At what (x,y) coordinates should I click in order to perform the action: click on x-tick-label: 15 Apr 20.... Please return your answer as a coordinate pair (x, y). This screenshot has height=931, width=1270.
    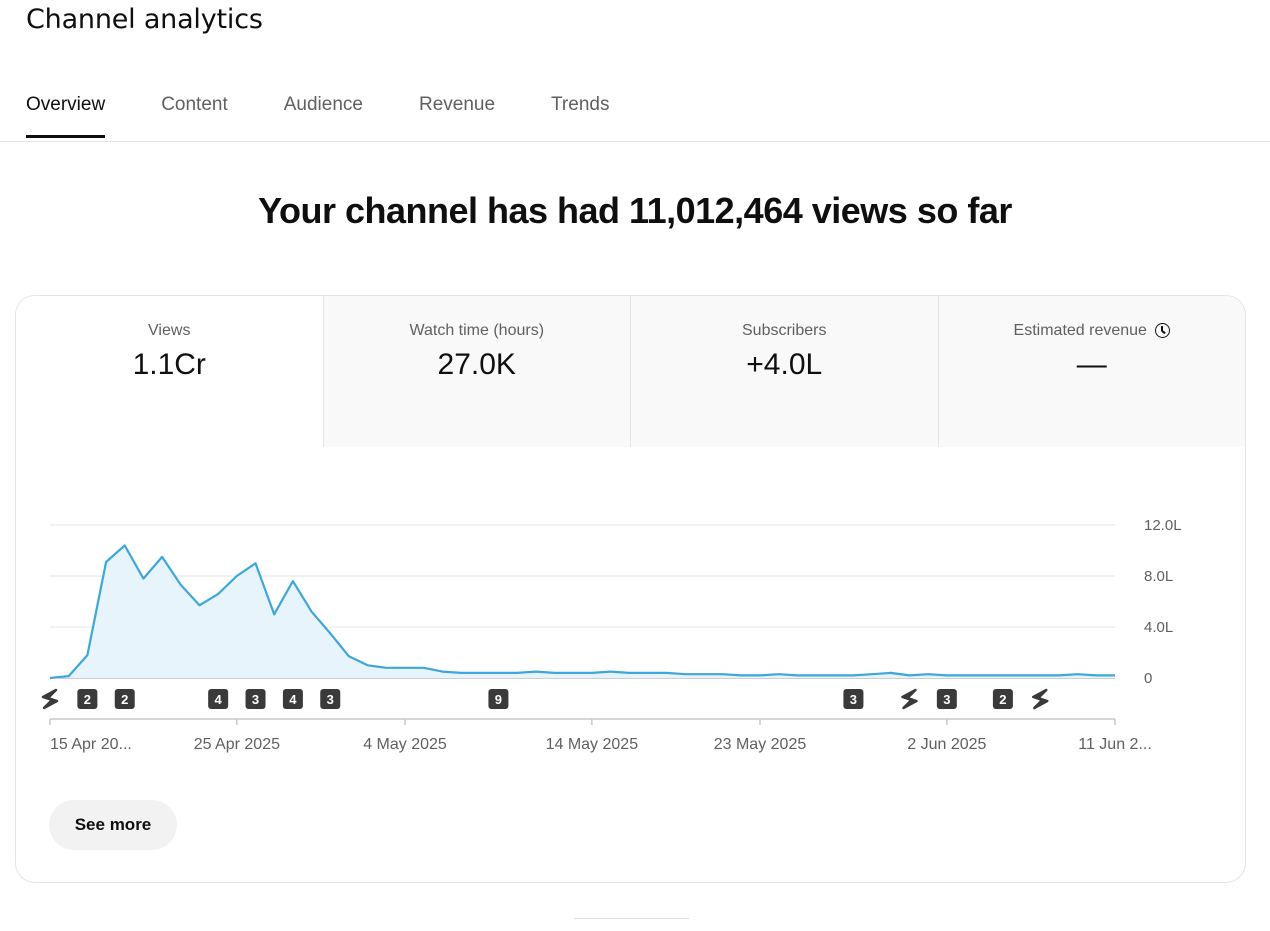
    Looking at the image, I should click on (91, 744).